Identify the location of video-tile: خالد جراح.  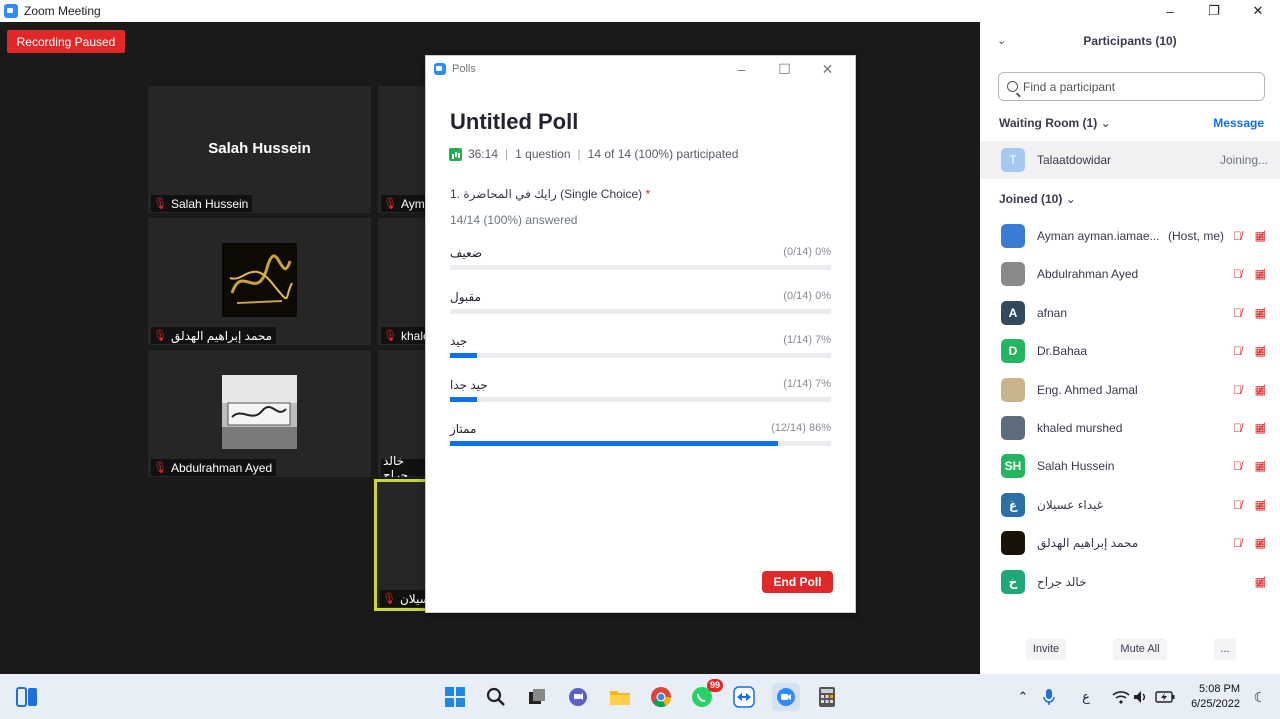
(402, 413).